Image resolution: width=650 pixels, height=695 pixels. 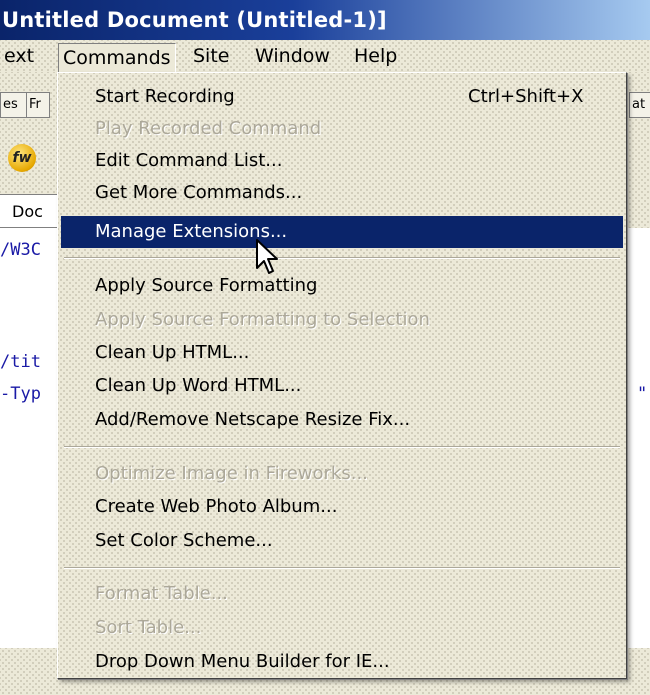 I want to click on menu-bar: ext Commands Site Window Help, so click(x=325, y=57).